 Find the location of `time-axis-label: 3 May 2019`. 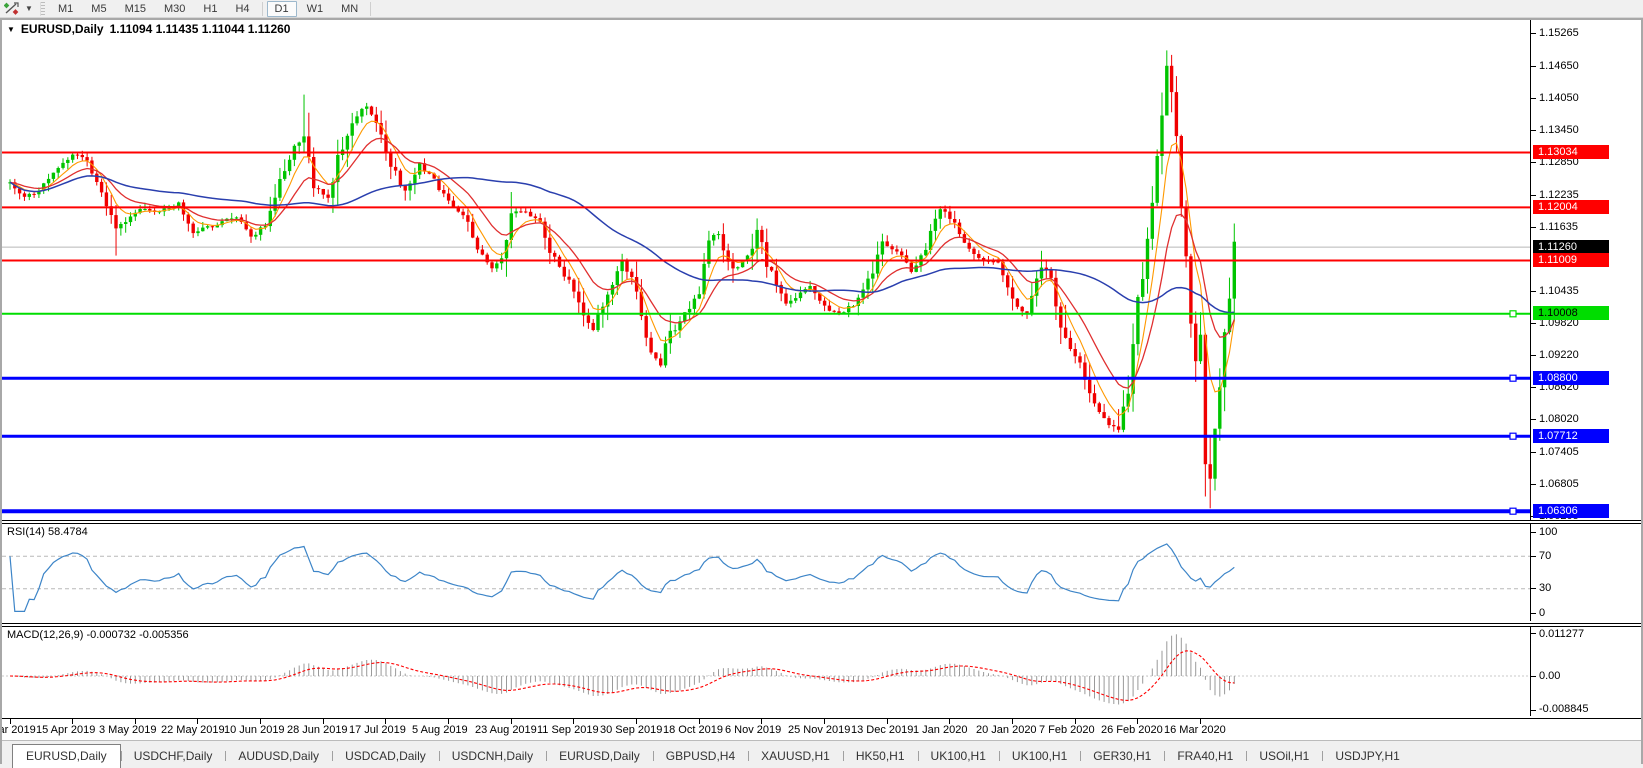

time-axis-label: 3 May 2019 is located at coordinates (128, 730).